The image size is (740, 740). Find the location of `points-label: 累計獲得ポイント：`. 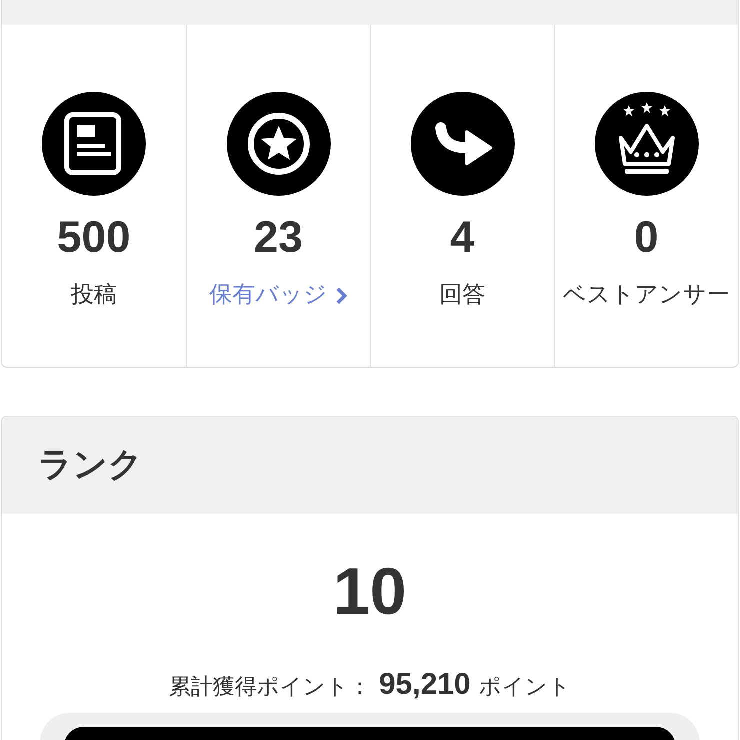

points-label: 累計獲得ポイント： is located at coordinates (270, 688).